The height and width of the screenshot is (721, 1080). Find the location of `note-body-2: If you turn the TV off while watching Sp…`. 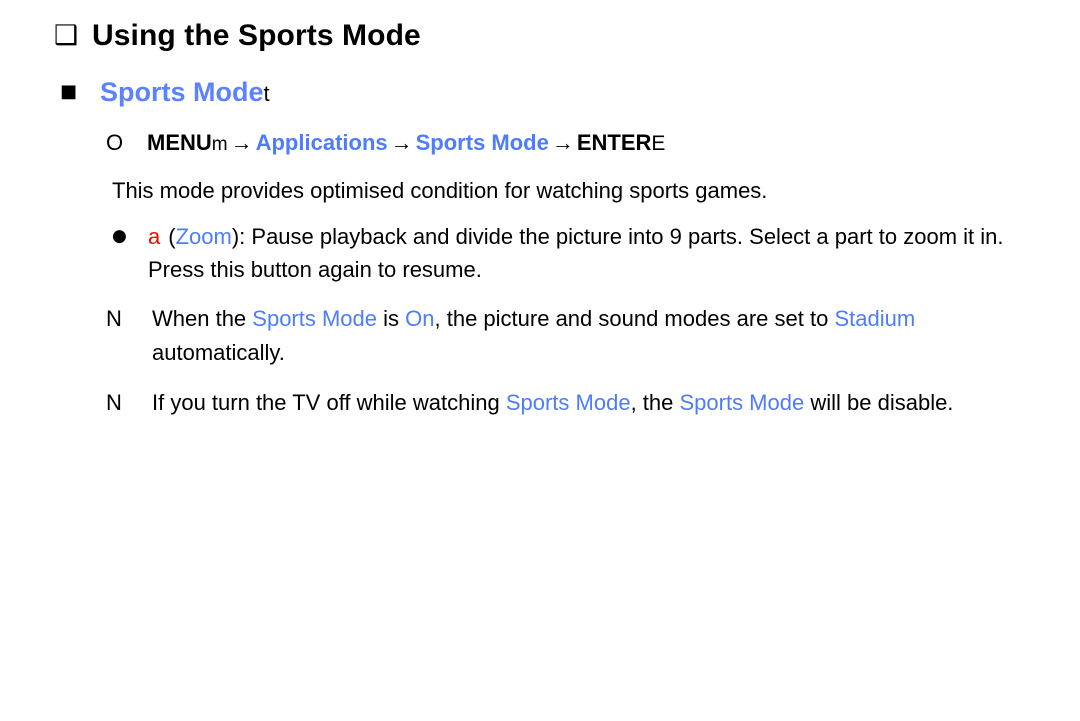

note-body-2: If you turn the TV off while watching Sp… is located at coordinates (552, 403).